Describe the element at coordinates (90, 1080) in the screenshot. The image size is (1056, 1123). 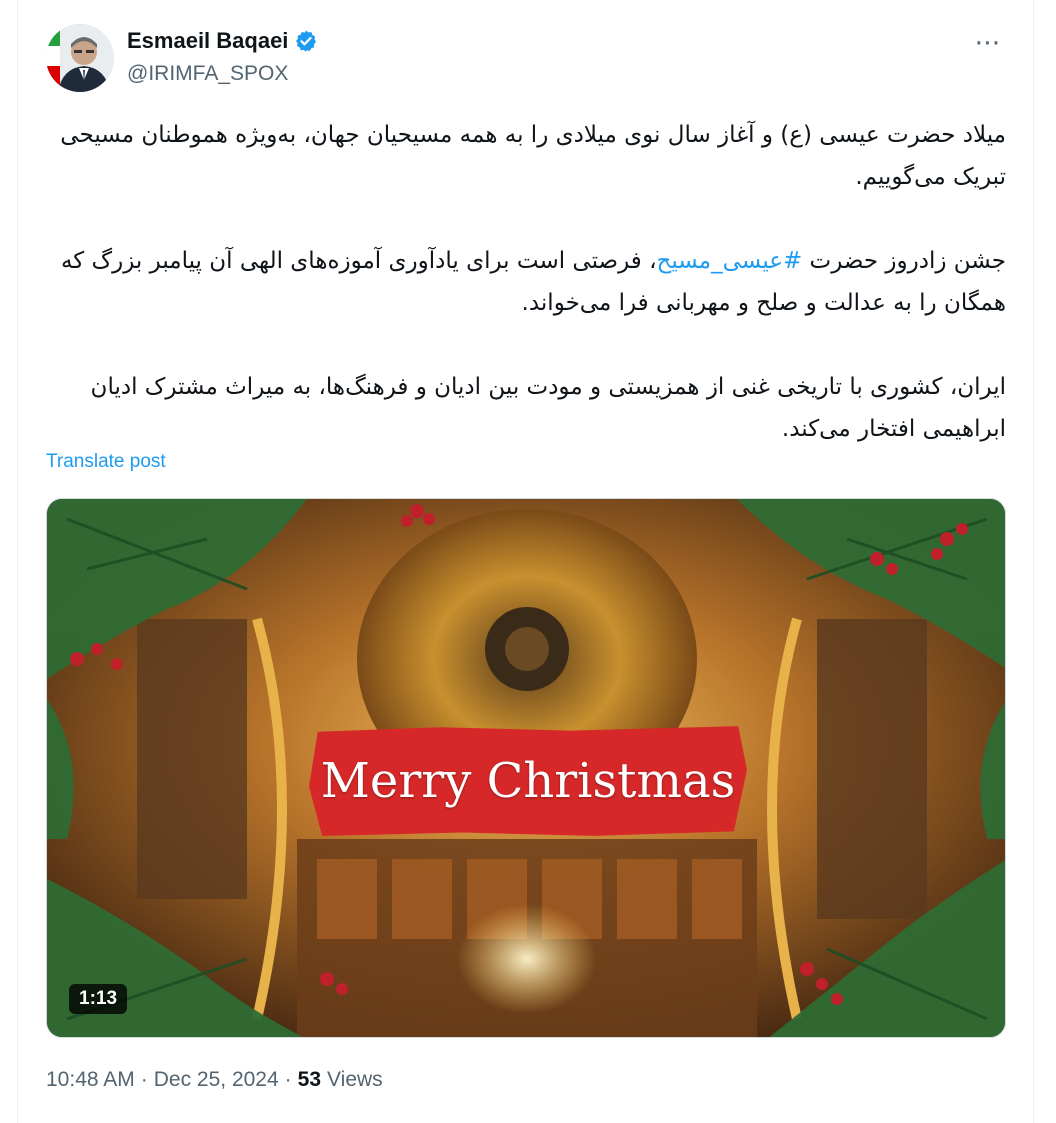
I see `post-time: 10:48 AM` at that location.